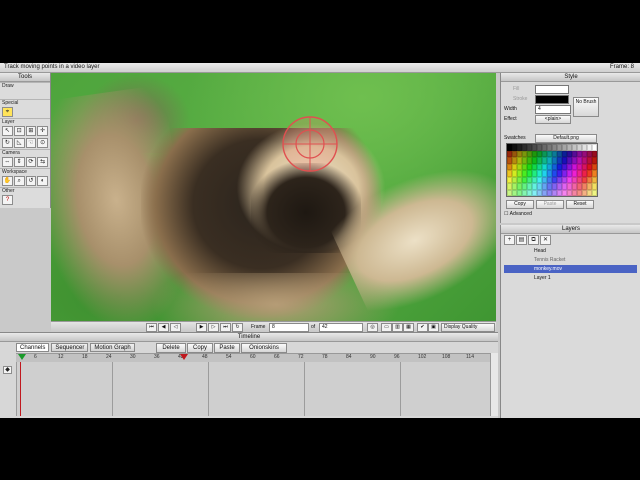 The image size is (640, 480). I want to click on style-paste-button: Paste, so click(550, 204).